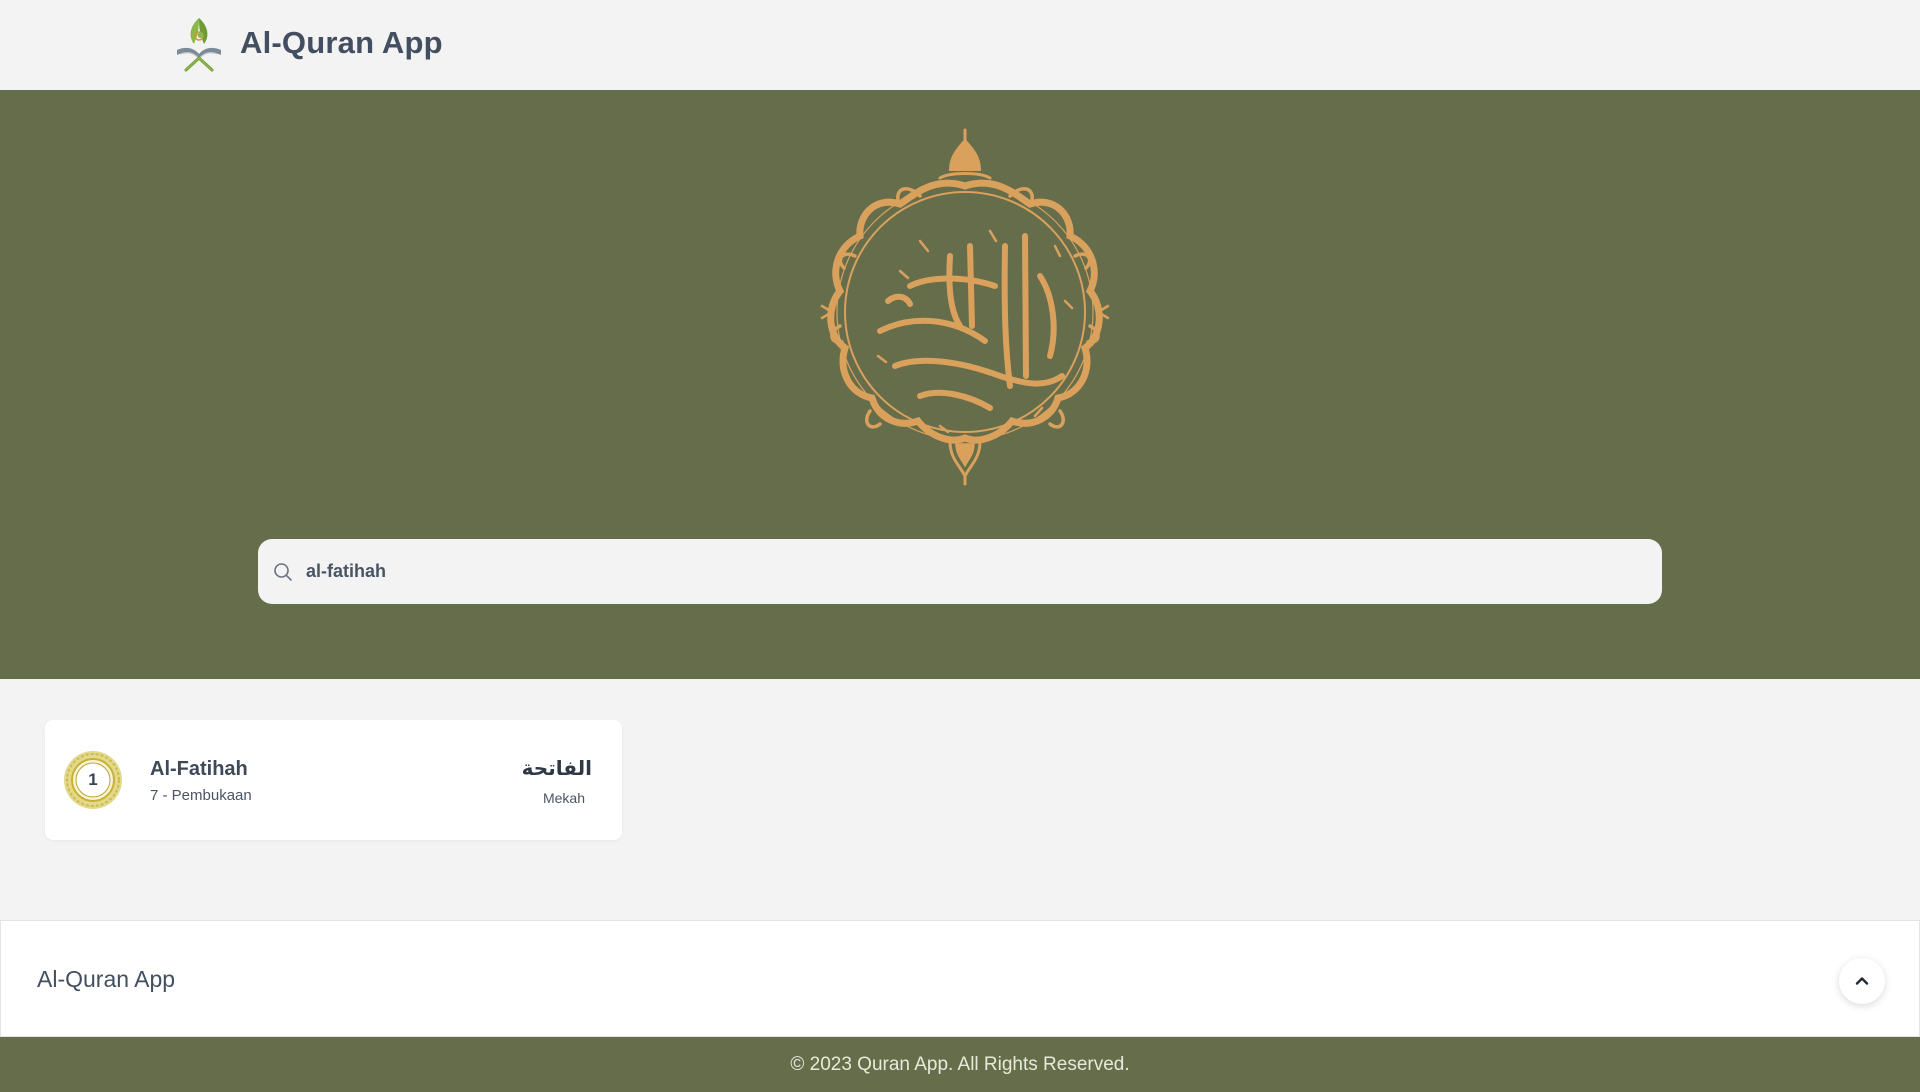 This screenshot has width=1920, height=1092. I want to click on search-box, so click(960, 571).